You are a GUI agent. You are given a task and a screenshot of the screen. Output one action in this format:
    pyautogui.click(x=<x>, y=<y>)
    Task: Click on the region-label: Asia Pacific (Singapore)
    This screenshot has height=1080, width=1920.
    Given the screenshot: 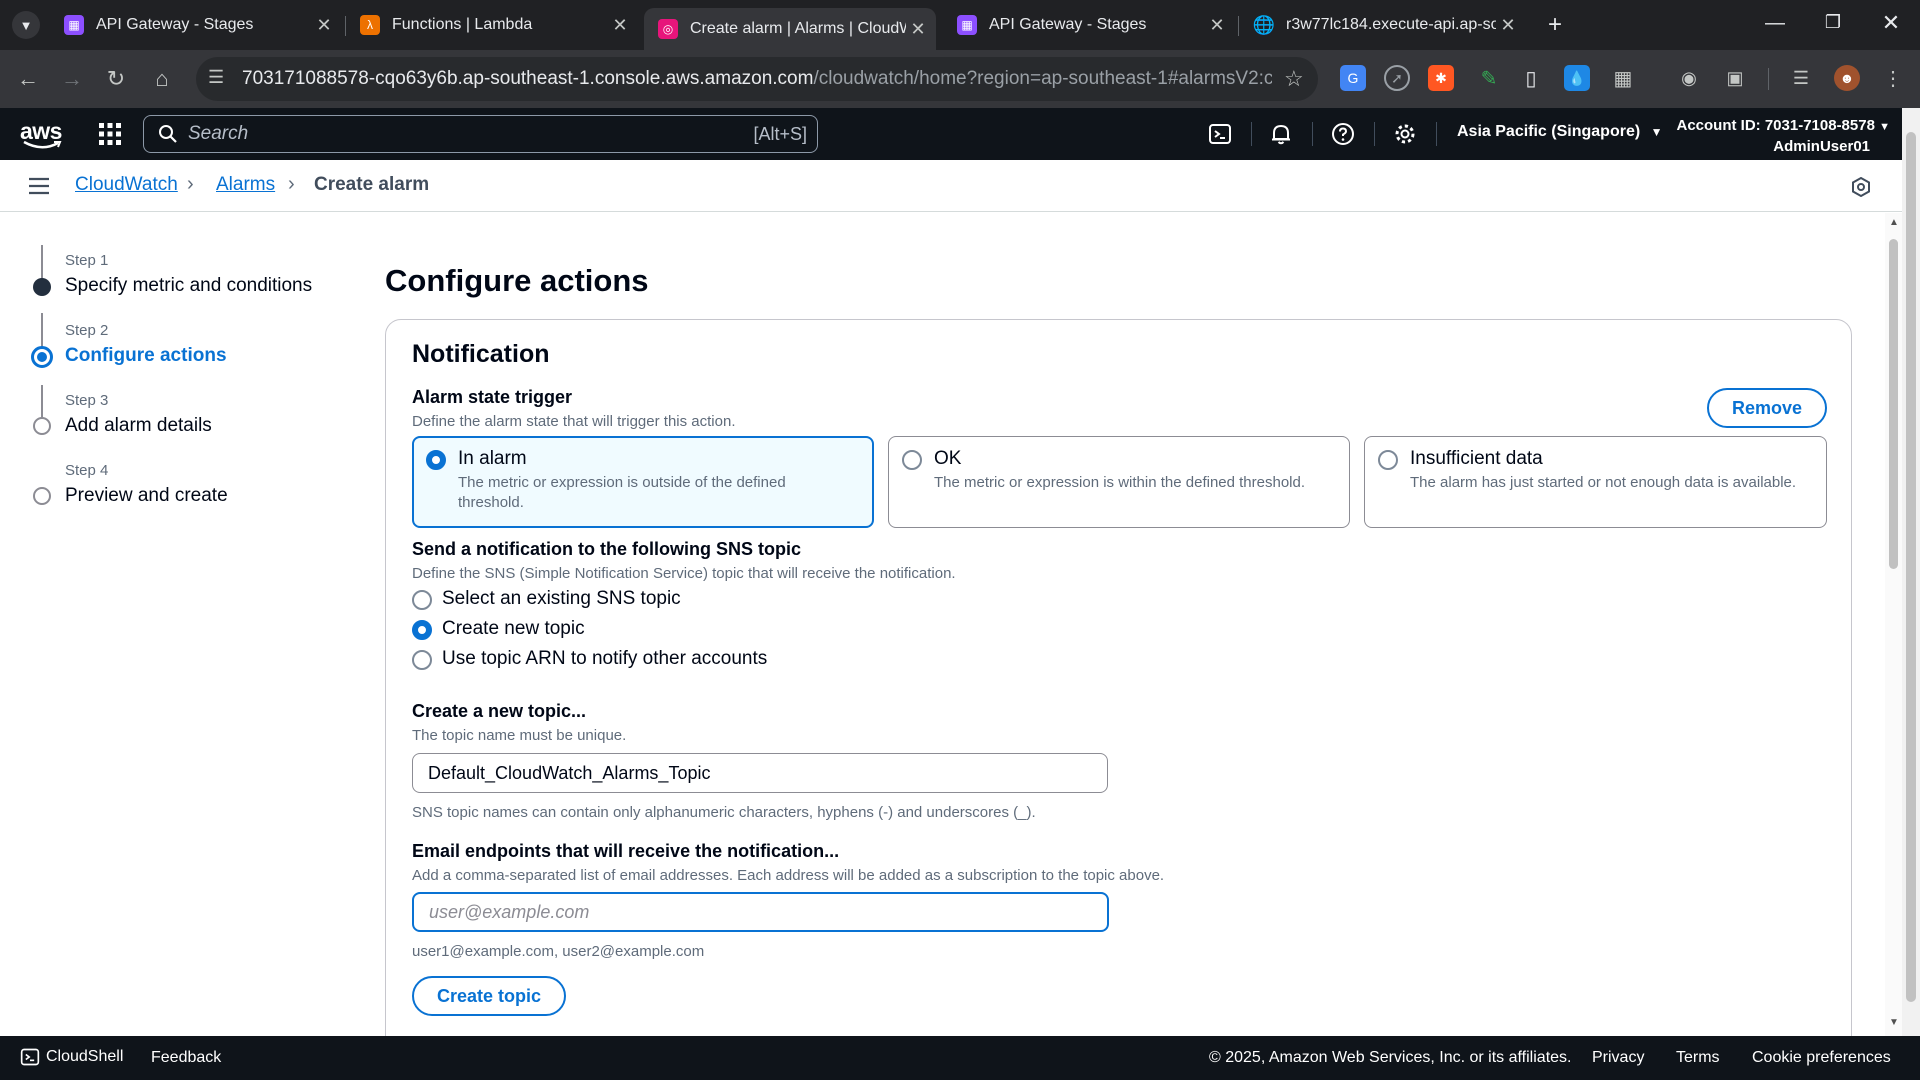 What is the action you would take?
    pyautogui.click(x=1549, y=131)
    